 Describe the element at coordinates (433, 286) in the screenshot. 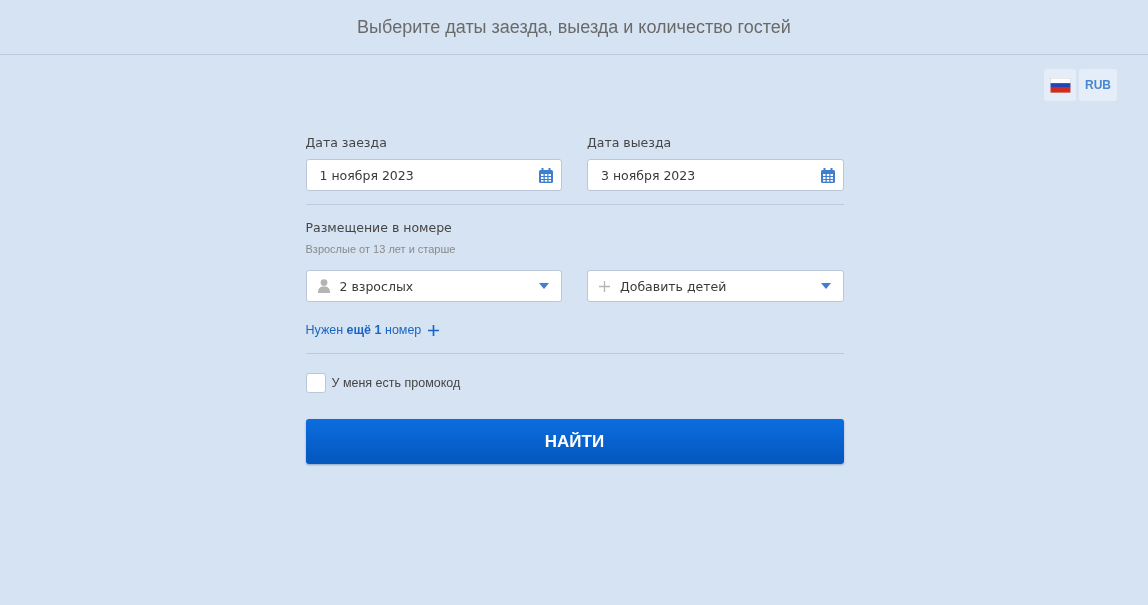

I see `guest-select: 2 взрослых` at that location.